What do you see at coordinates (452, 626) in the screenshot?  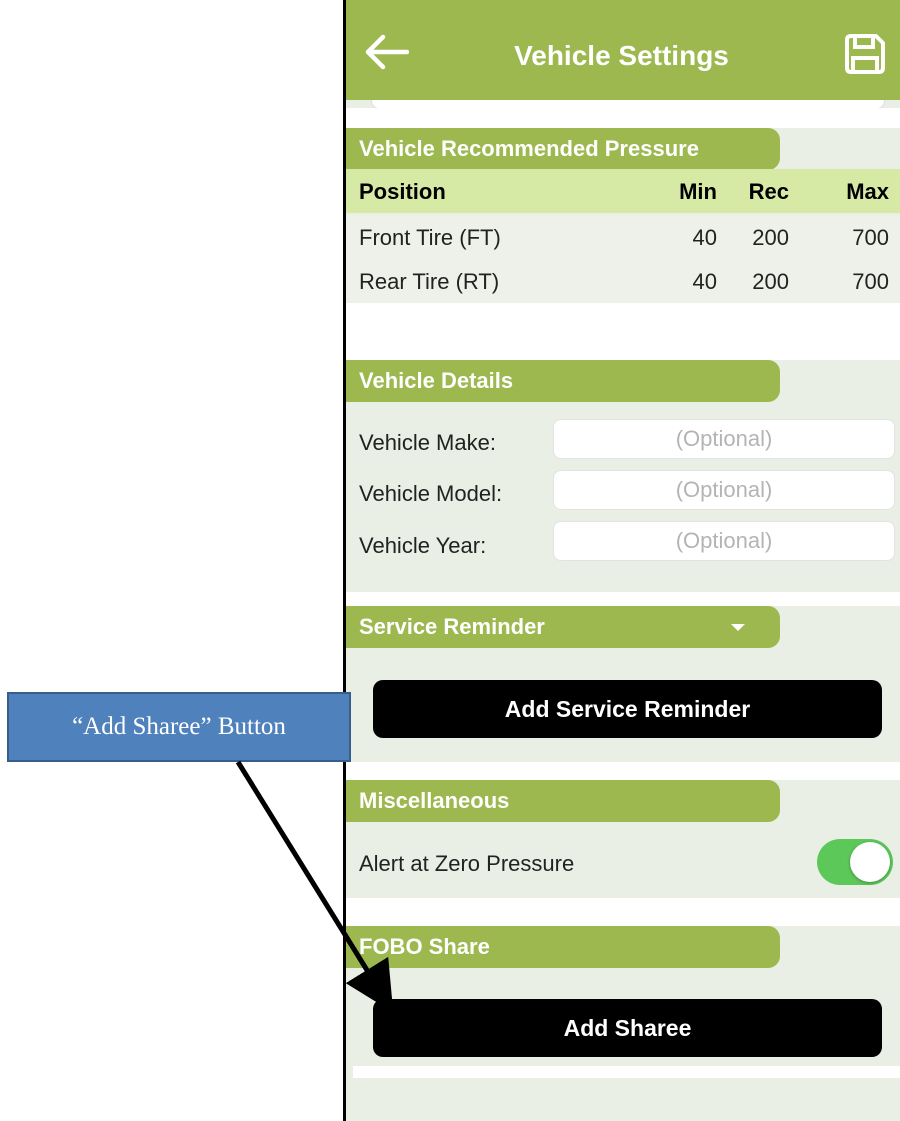 I see `service-reminder-label: Service Reminder` at bounding box center [452, 626].